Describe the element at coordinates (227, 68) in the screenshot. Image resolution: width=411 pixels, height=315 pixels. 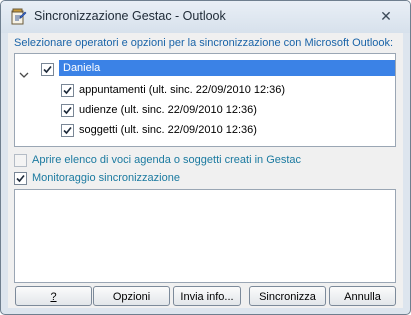
I see `operator-label: Daniela` at that location.